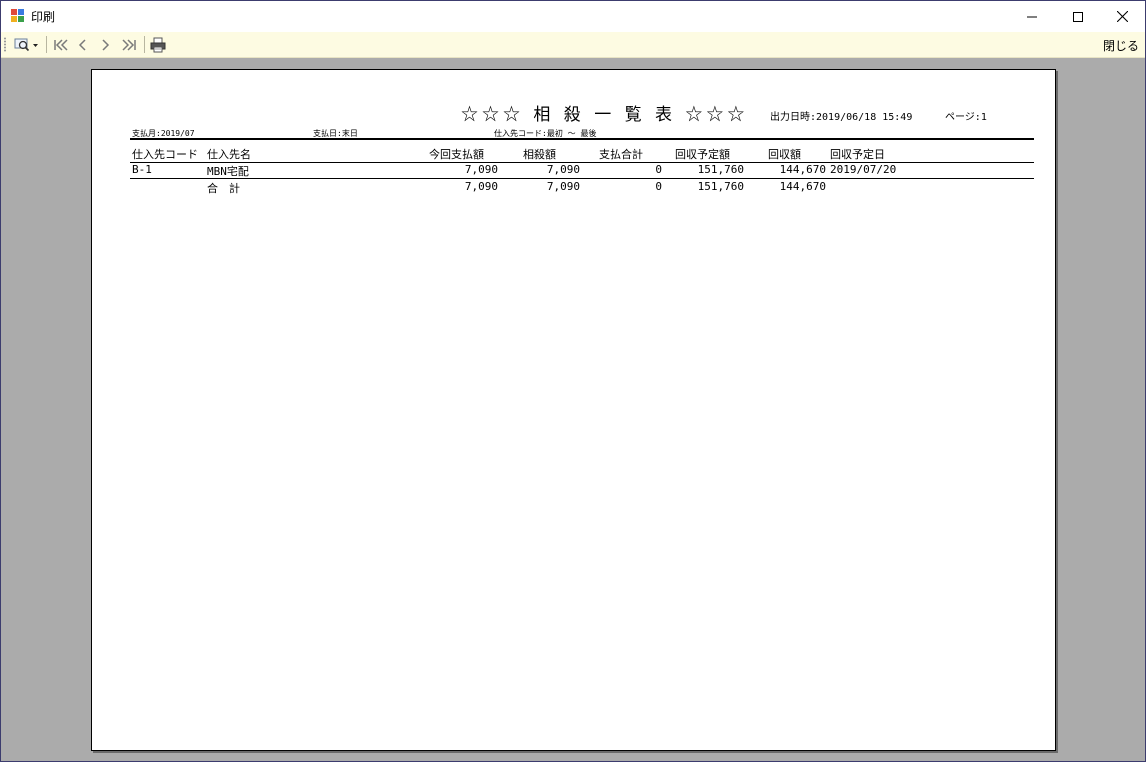  I want to click on print-button, so click(158, 44).